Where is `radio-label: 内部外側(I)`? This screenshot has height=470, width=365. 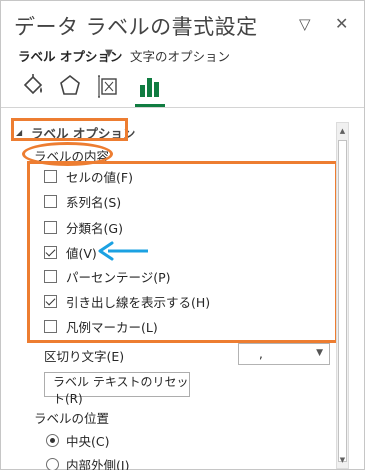
radio-label: 内部外側(I) is located at coordinates (98, 463).